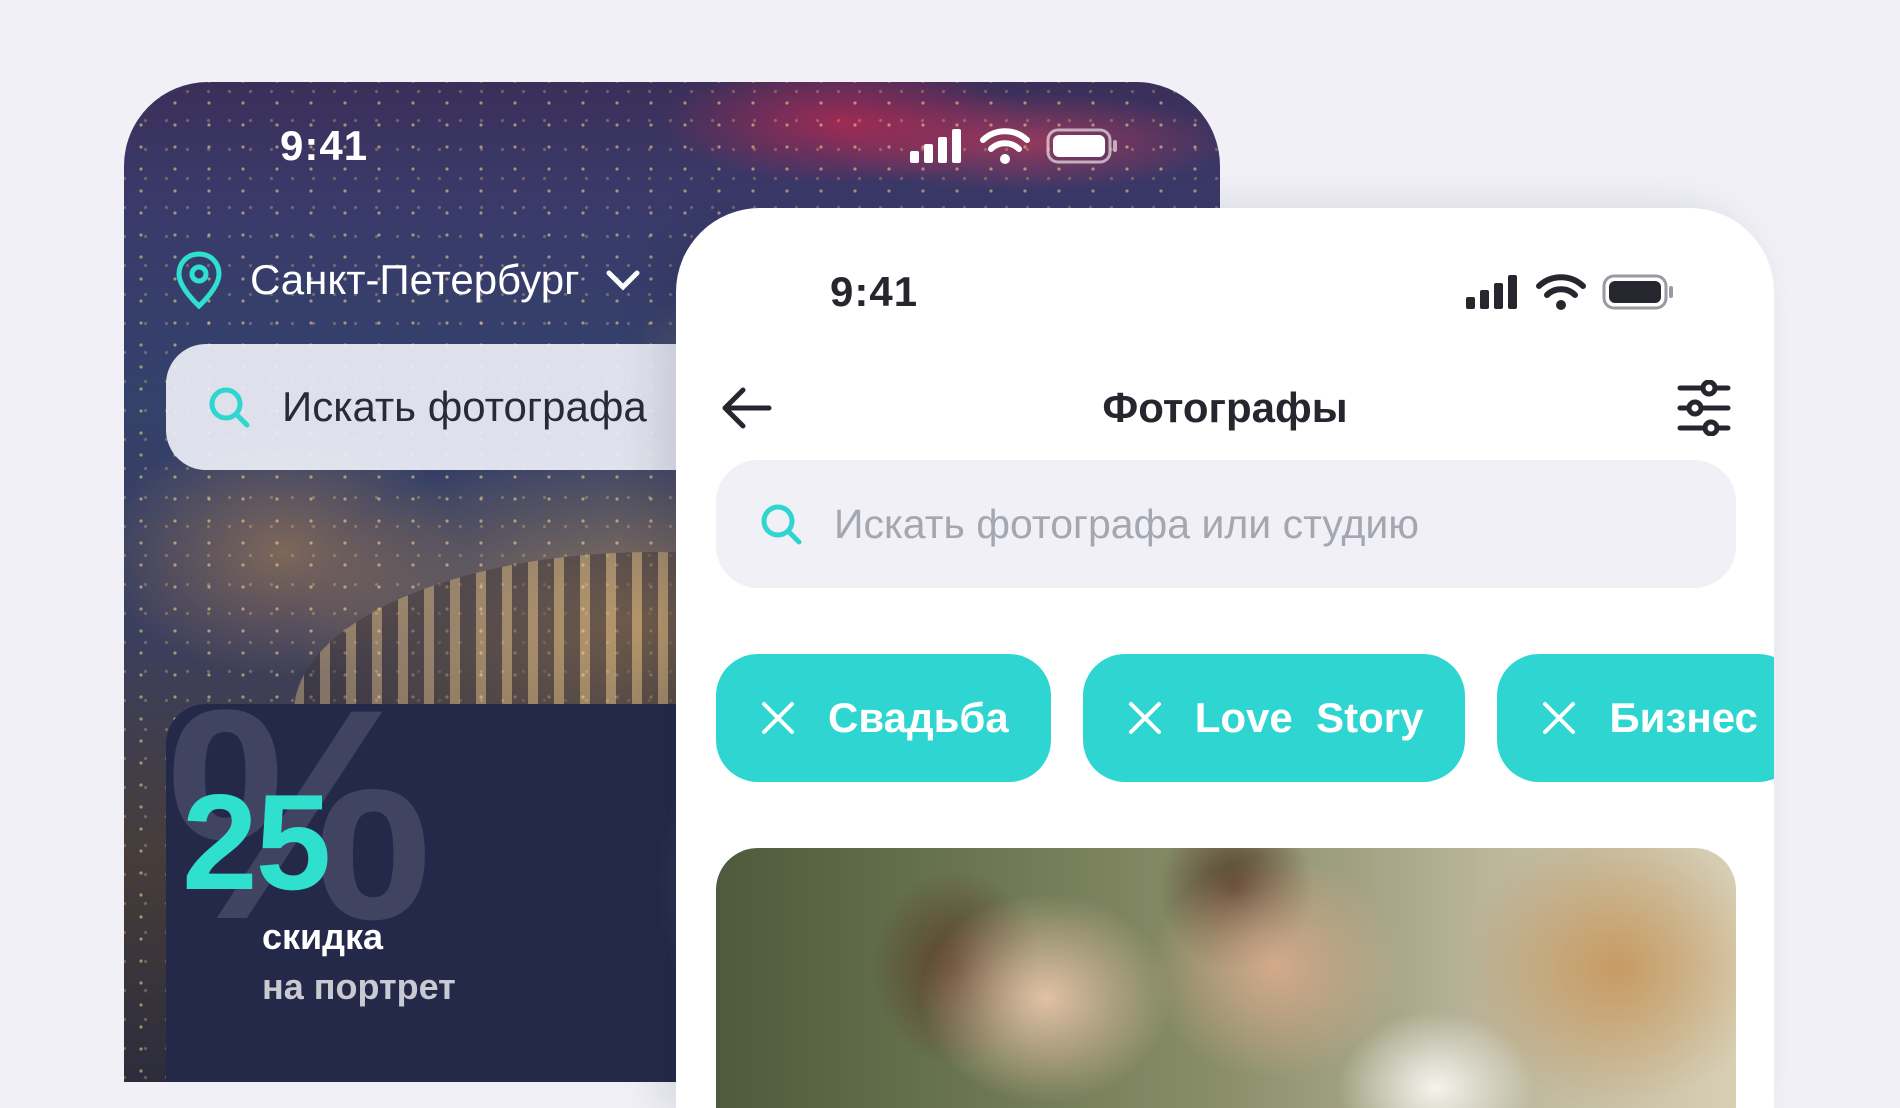  I want to click on filter-chips: Свадьба Love Story Бизнес, so click(1245, 718).